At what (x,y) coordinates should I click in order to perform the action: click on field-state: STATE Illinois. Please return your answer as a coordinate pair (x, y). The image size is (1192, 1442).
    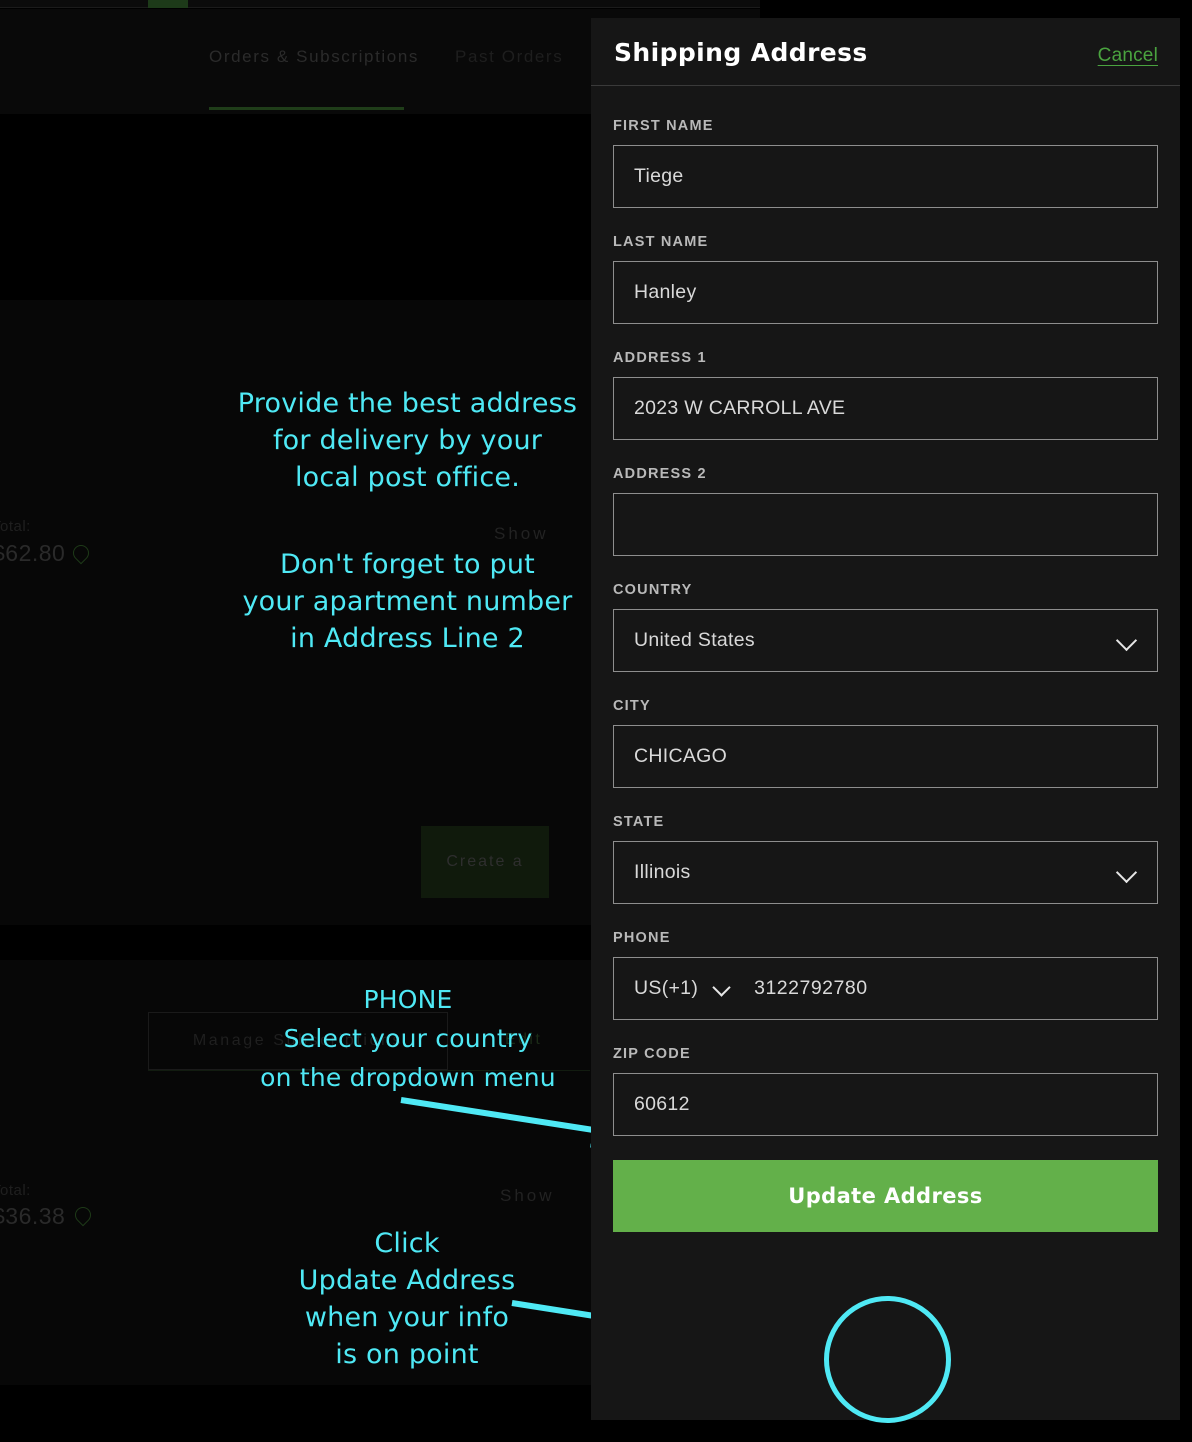
    Looking at the image, I should click on (885, 859).